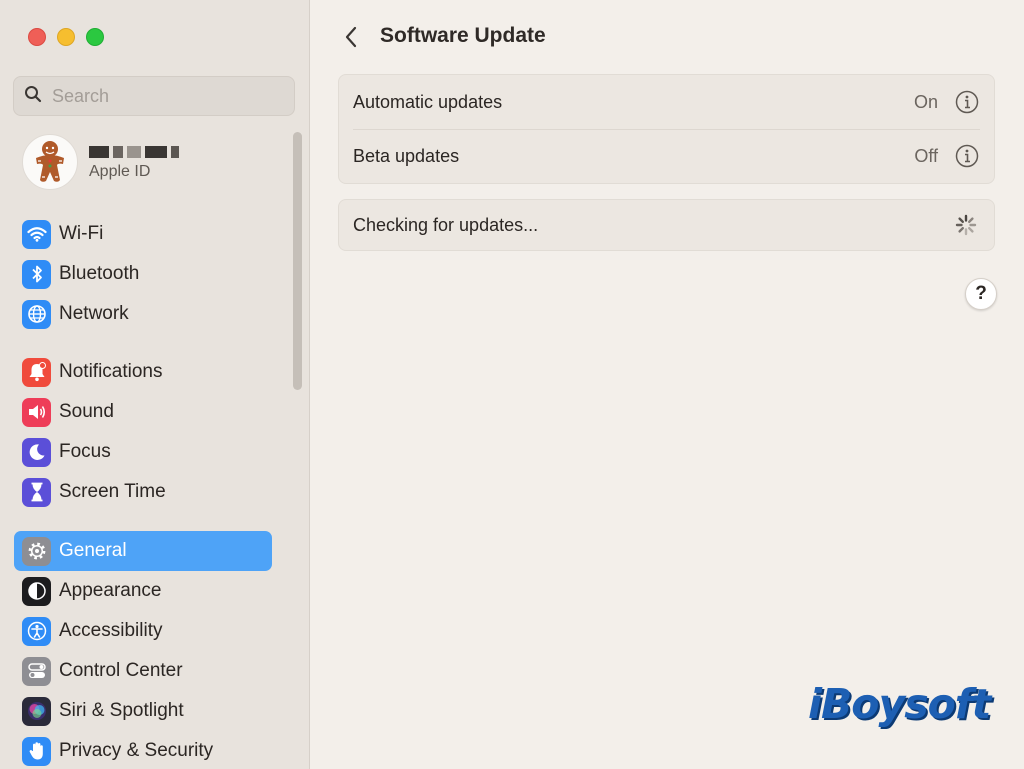 The image size is (1024, 769). Describe the element at coordinates (981, 294) in the screenshot. I see `help-button: ?` at that location.